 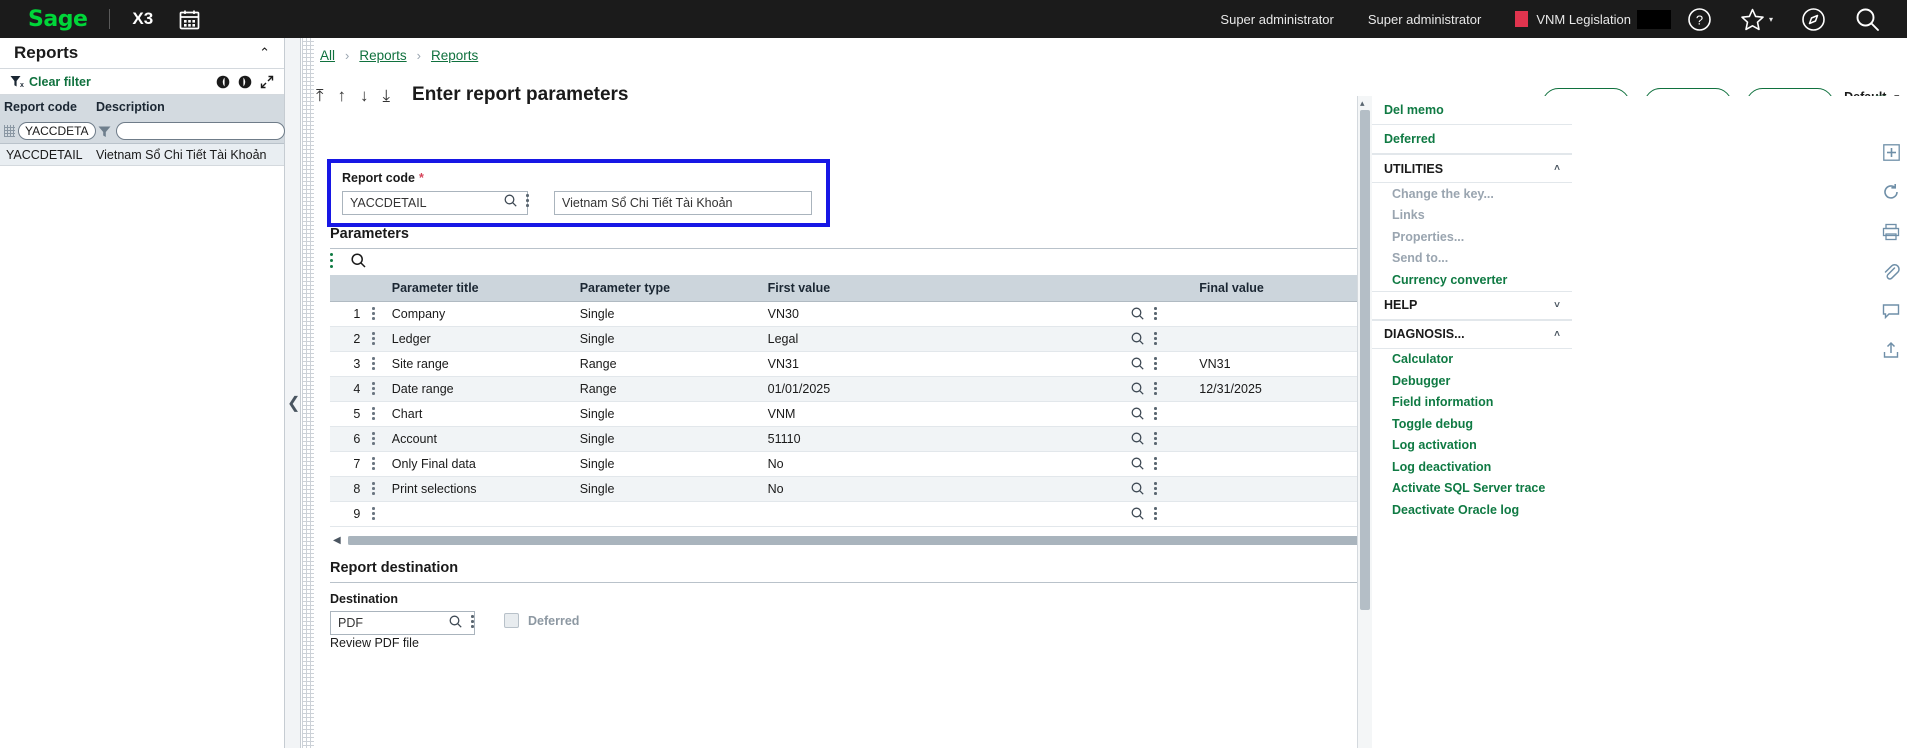 I want to click on cell-parameter-title: Chart, so click(x=479, y=414).